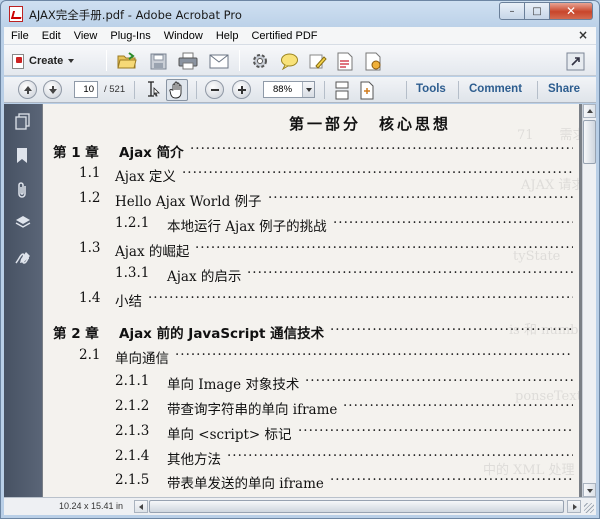  I want to click on horizontal-scroll-thumb, so click(356, 506).